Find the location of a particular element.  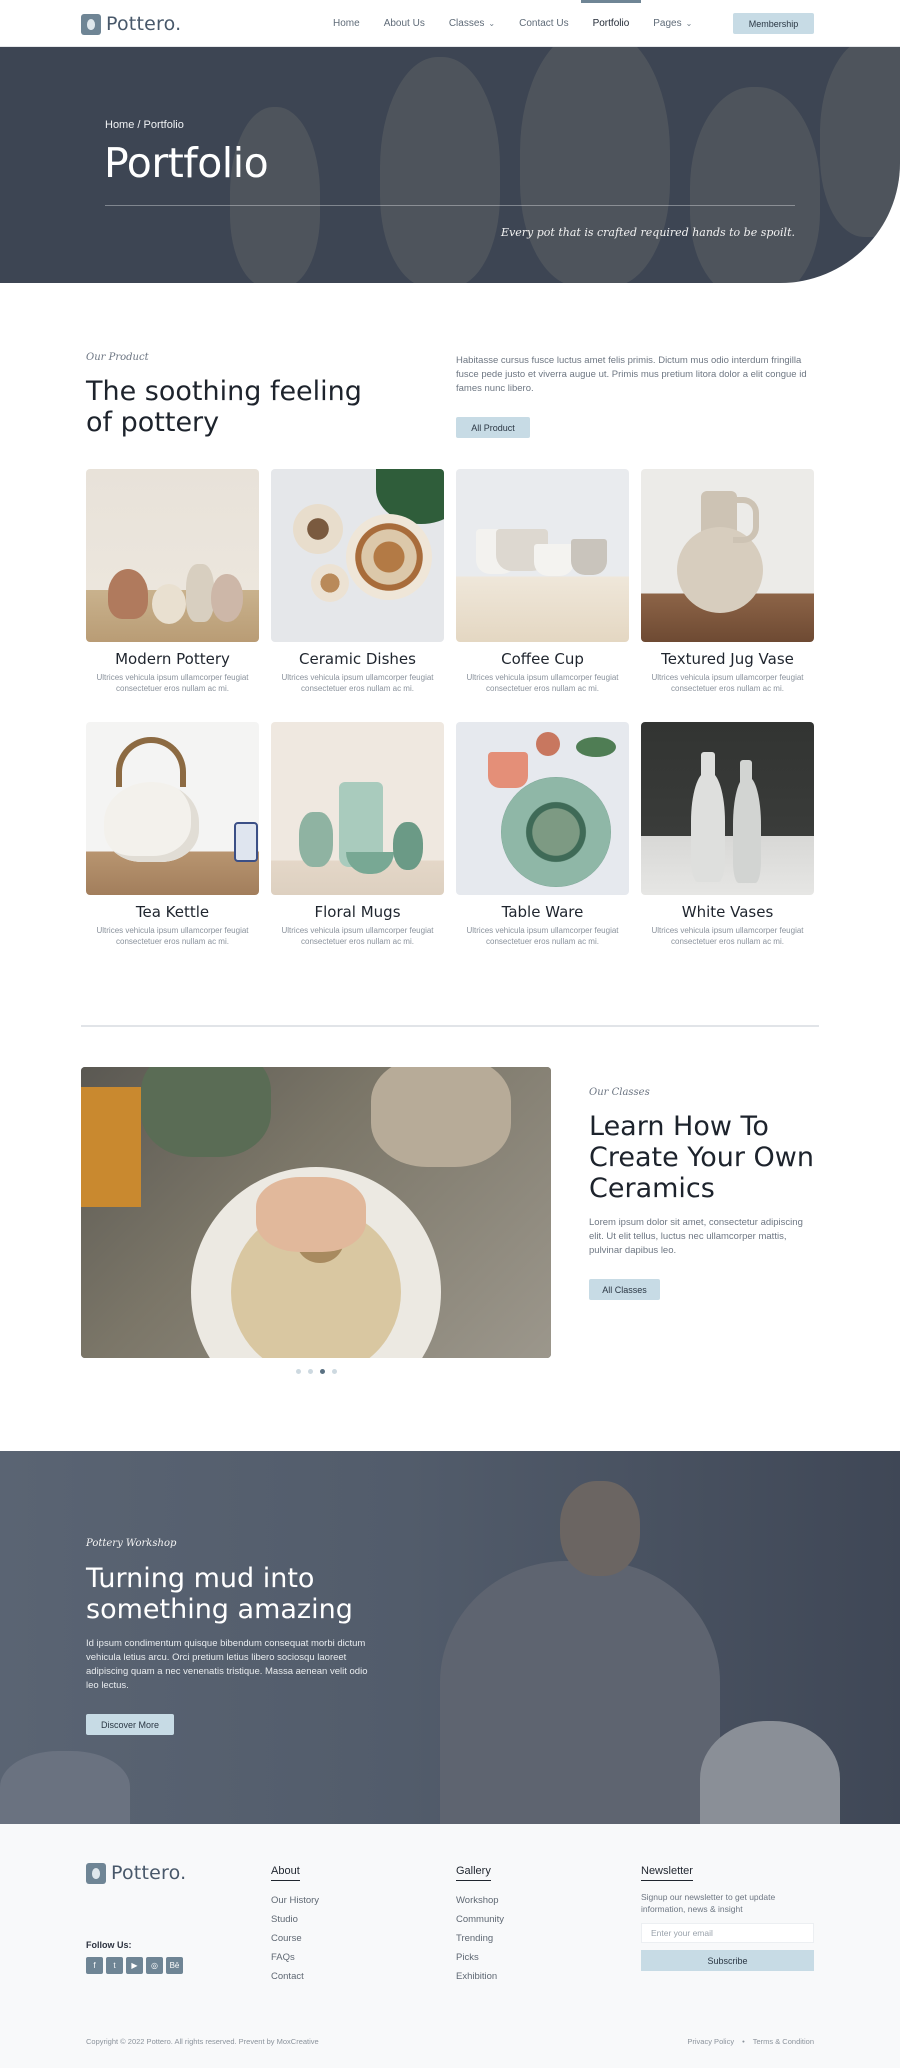

product-name: Textured Jug Vase is located at coordinates (727, 659).